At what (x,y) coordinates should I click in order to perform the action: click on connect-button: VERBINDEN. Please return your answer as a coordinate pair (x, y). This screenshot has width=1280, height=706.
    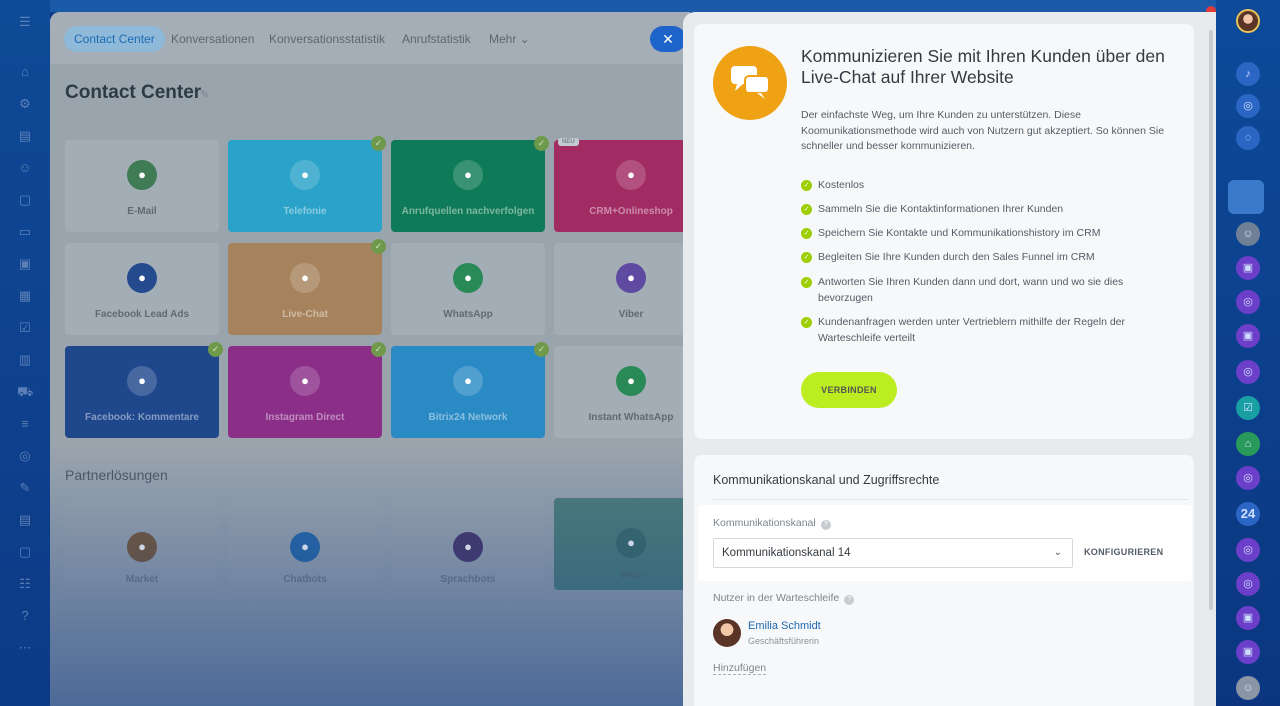
    Looking at the image, I should click on (849, 390).